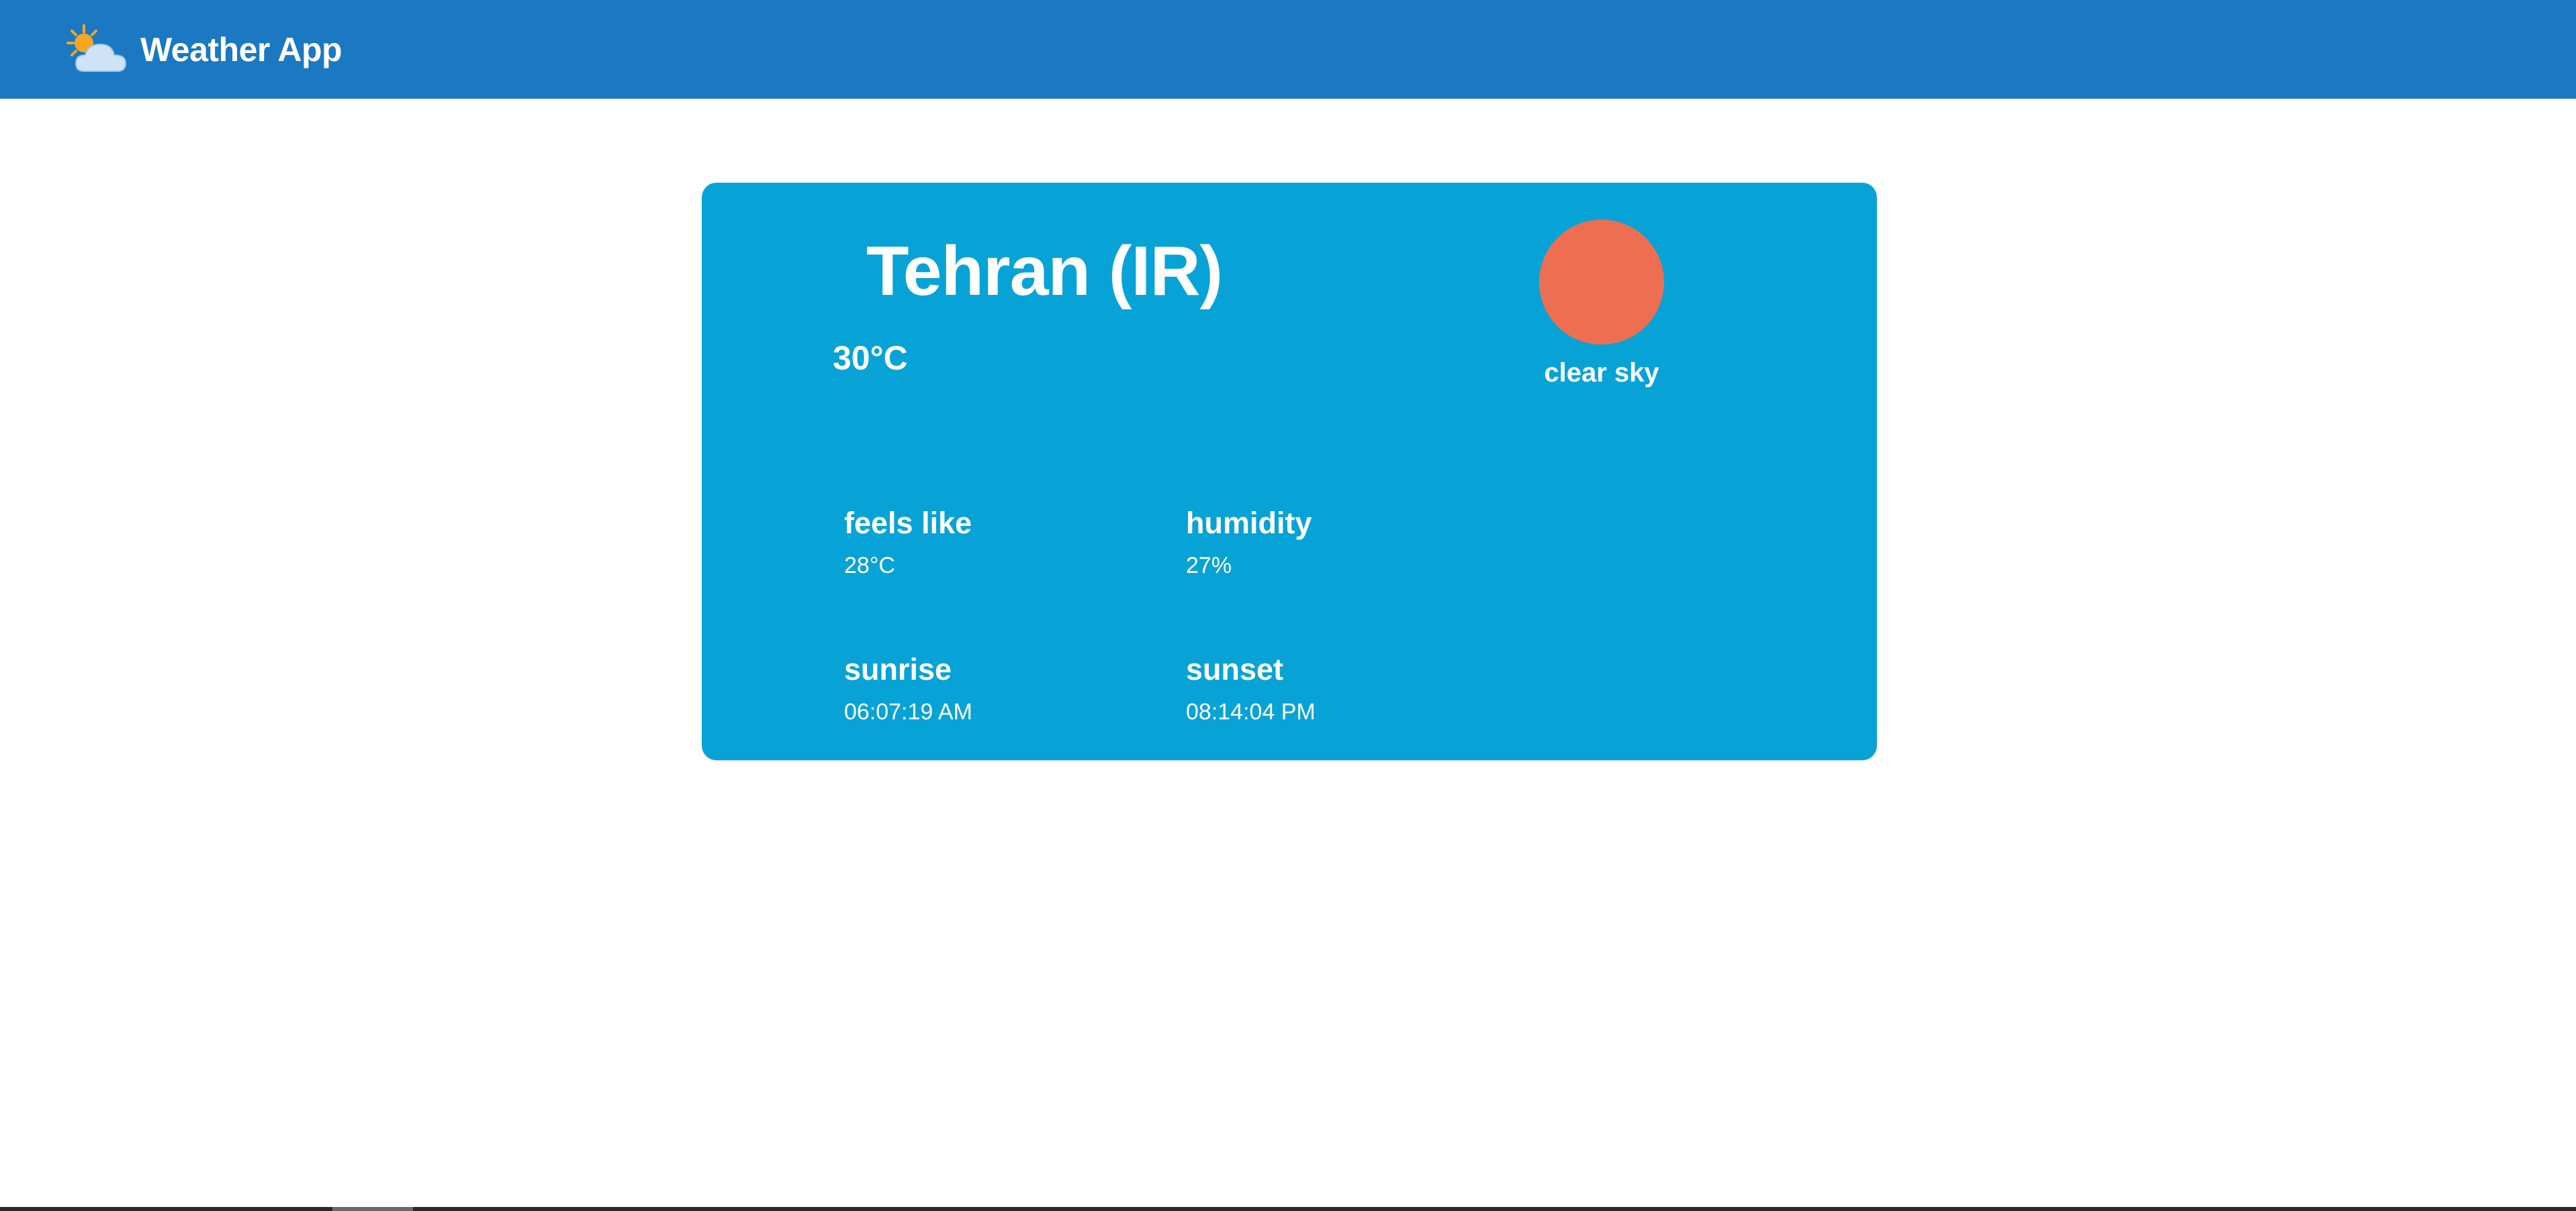 The image size is (2576, 1211). Describe the element at coordinates (908, 712) in the screenshot. I see `stat-value: 06:07:19 AM` at that location.